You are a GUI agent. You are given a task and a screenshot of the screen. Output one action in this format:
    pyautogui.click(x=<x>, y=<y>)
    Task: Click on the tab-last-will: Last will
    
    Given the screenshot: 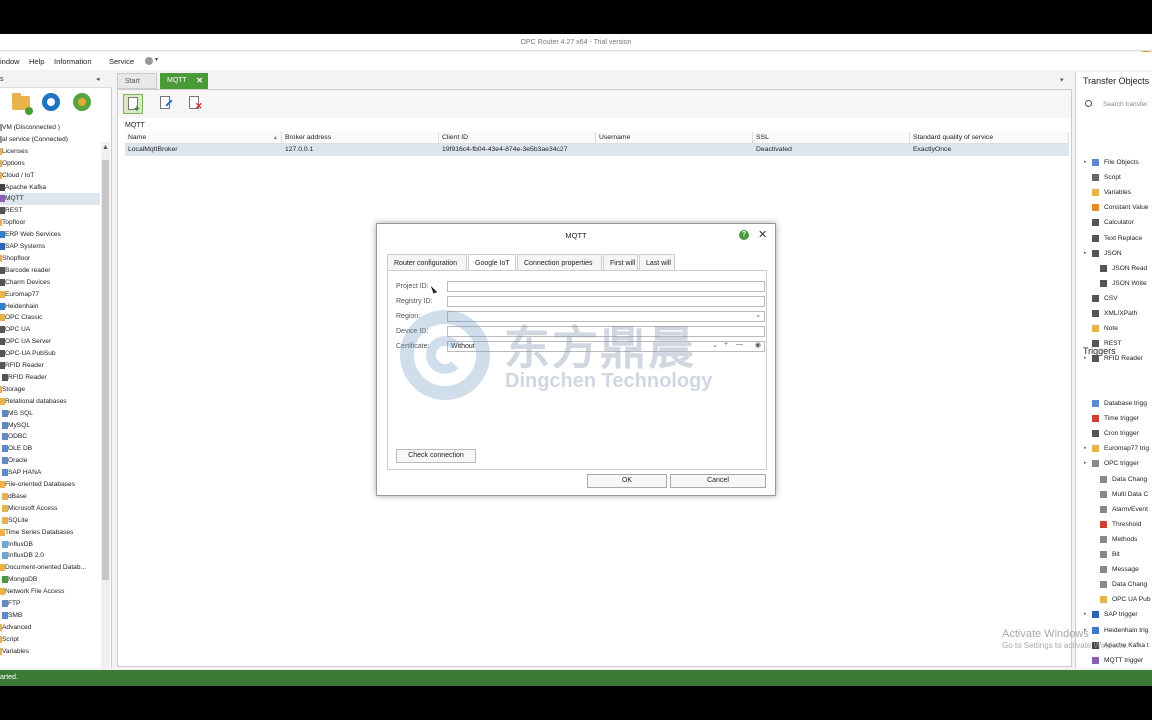 What is the action you would take?
    pyautogui.click(x=657, y=262)
    